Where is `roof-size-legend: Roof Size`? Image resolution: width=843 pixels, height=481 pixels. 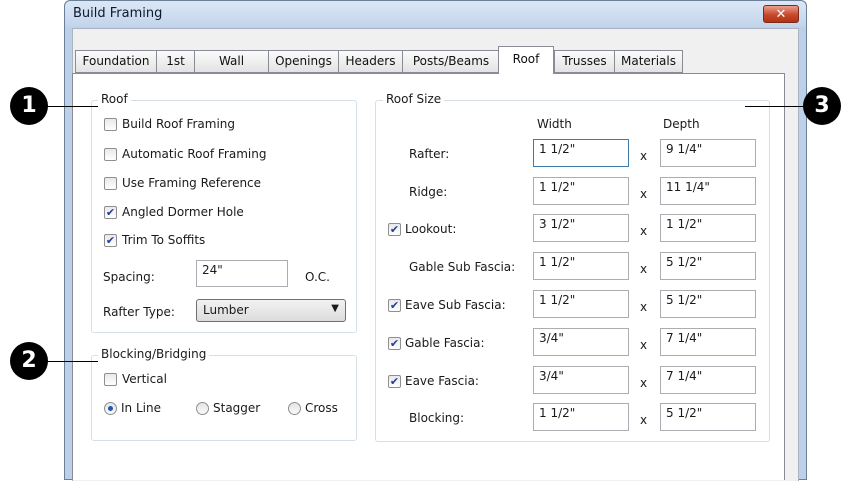
roof-size-legend: Roof Size is located at coordinates (414, 99).